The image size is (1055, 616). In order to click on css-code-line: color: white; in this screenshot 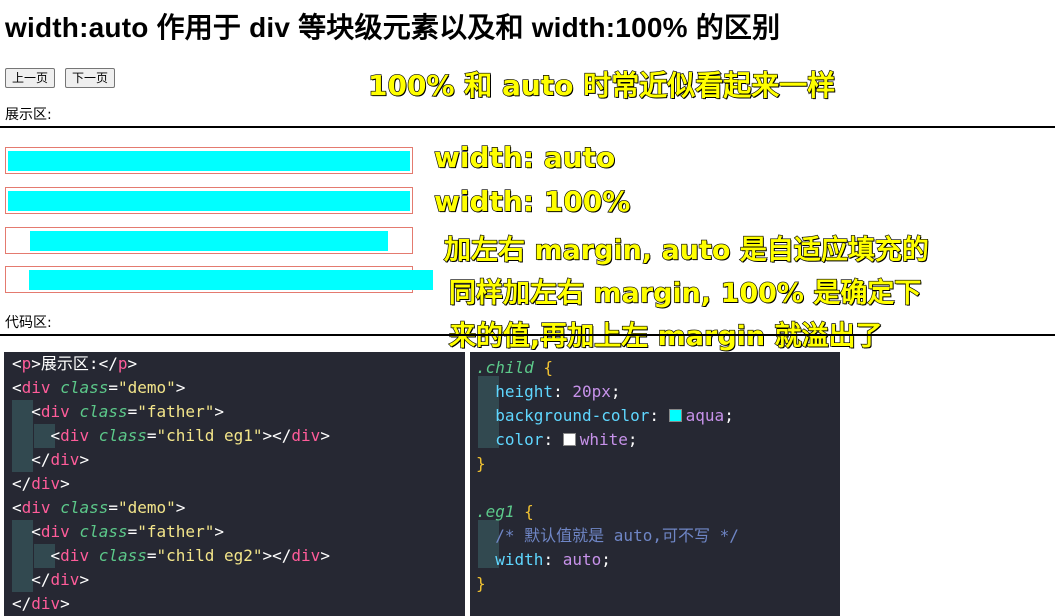, I will do `click(566, 439)`.